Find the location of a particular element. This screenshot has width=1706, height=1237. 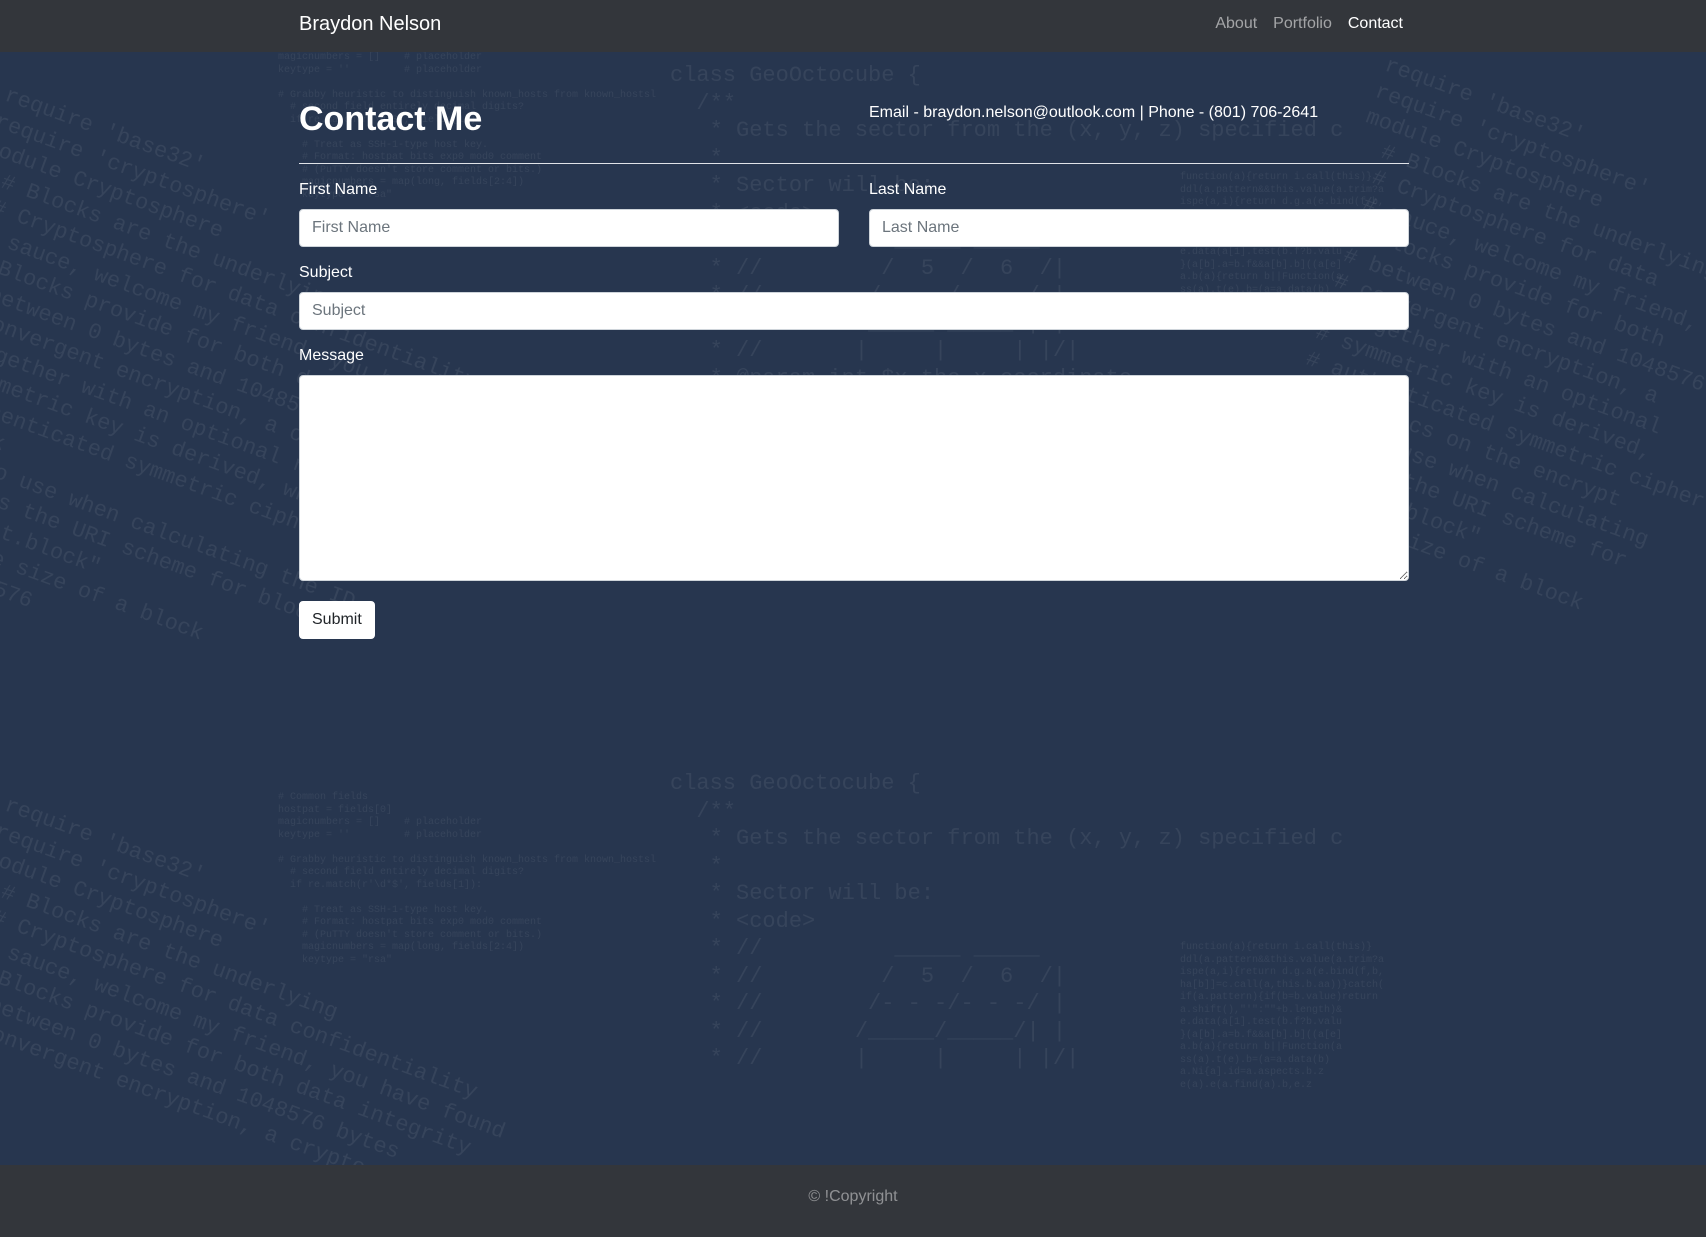

footer: © !Copyright is located at coordinates (853, 1201).